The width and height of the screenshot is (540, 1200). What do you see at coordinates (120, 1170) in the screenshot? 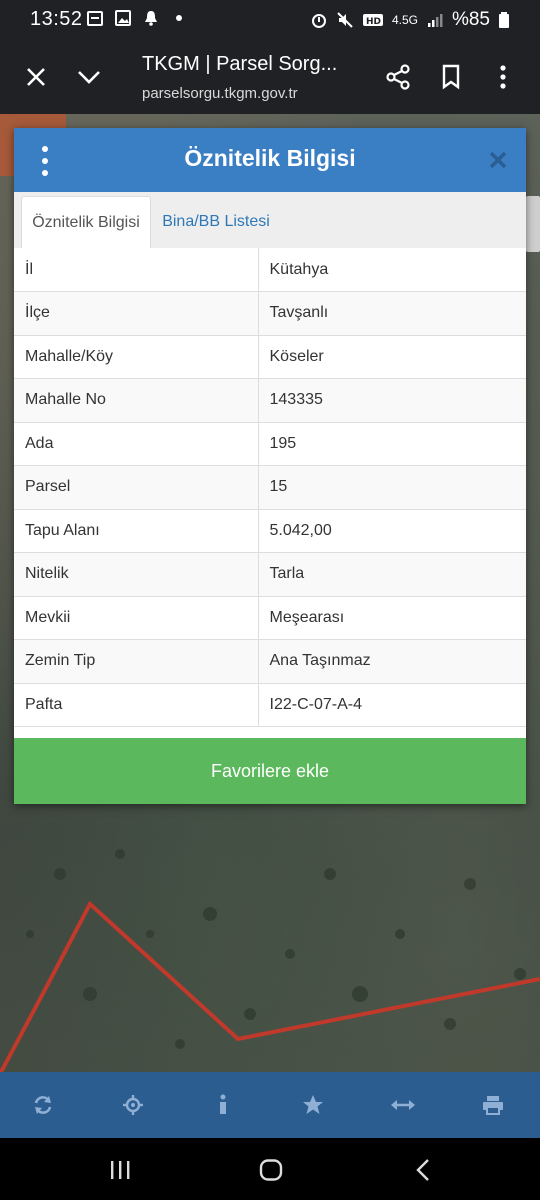
I see `recent-apps-icon` at bounding box center [120, 1170].